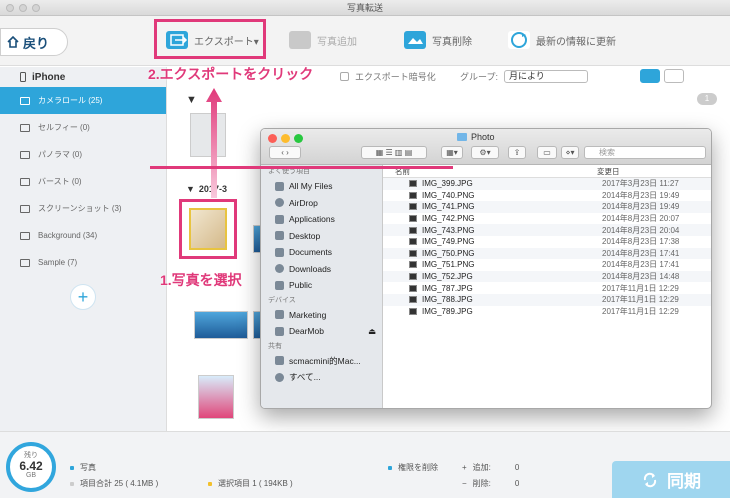 This screenshot has height=498, width=730. Describe the element at coordinates (545, 76) in the screenshot. I see `group-select: 月により` at that location.